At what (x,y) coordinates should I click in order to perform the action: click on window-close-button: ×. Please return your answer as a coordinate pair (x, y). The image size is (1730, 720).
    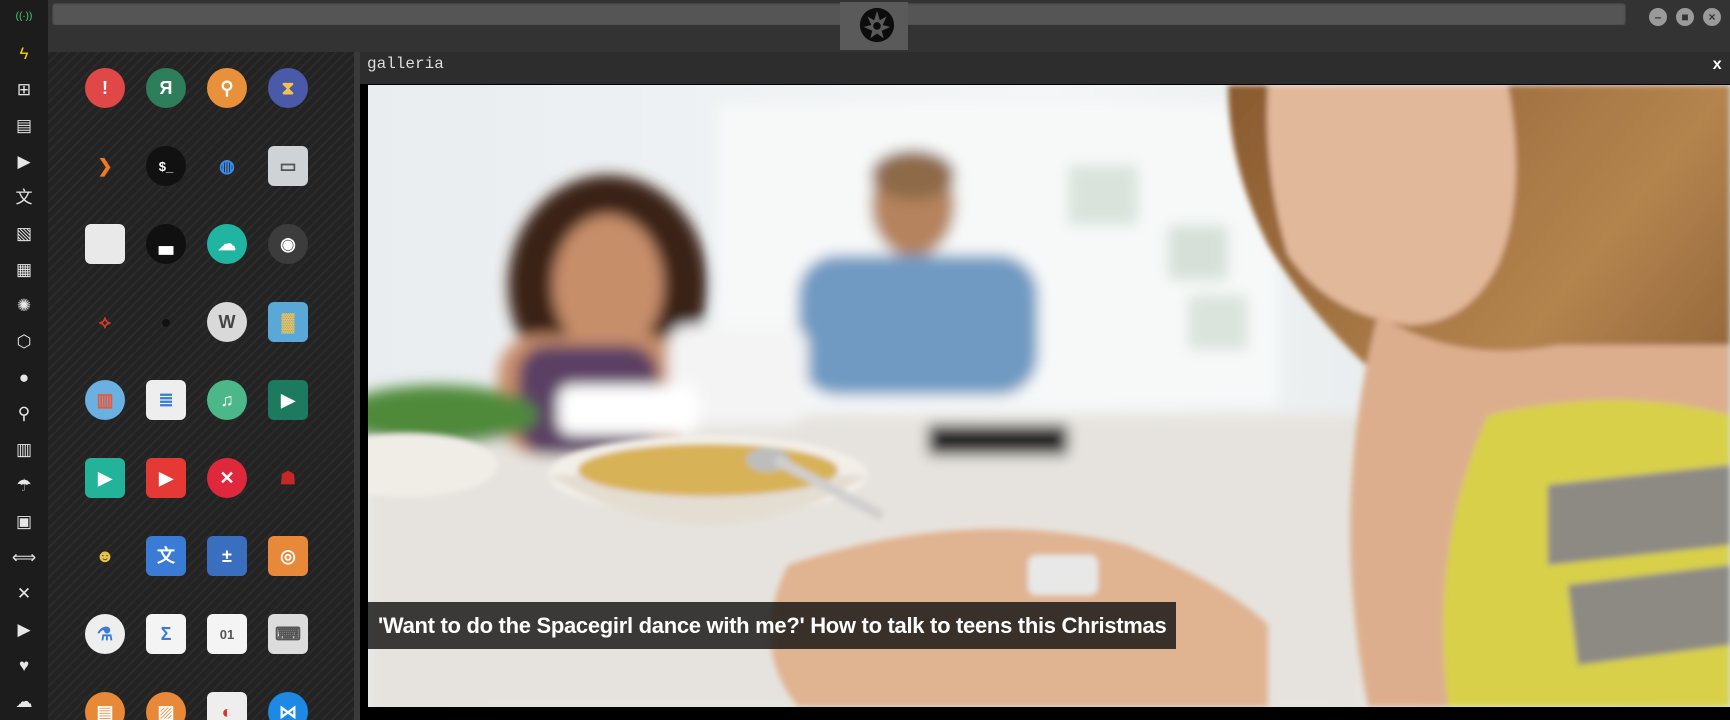
    Looking at the image, I should click on (1712, 17).